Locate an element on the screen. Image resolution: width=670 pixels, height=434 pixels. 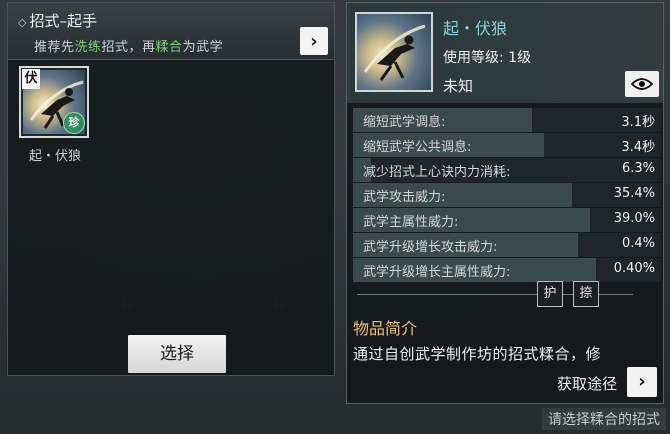
tag-protect: 护 is located at coordinates (550, 294).